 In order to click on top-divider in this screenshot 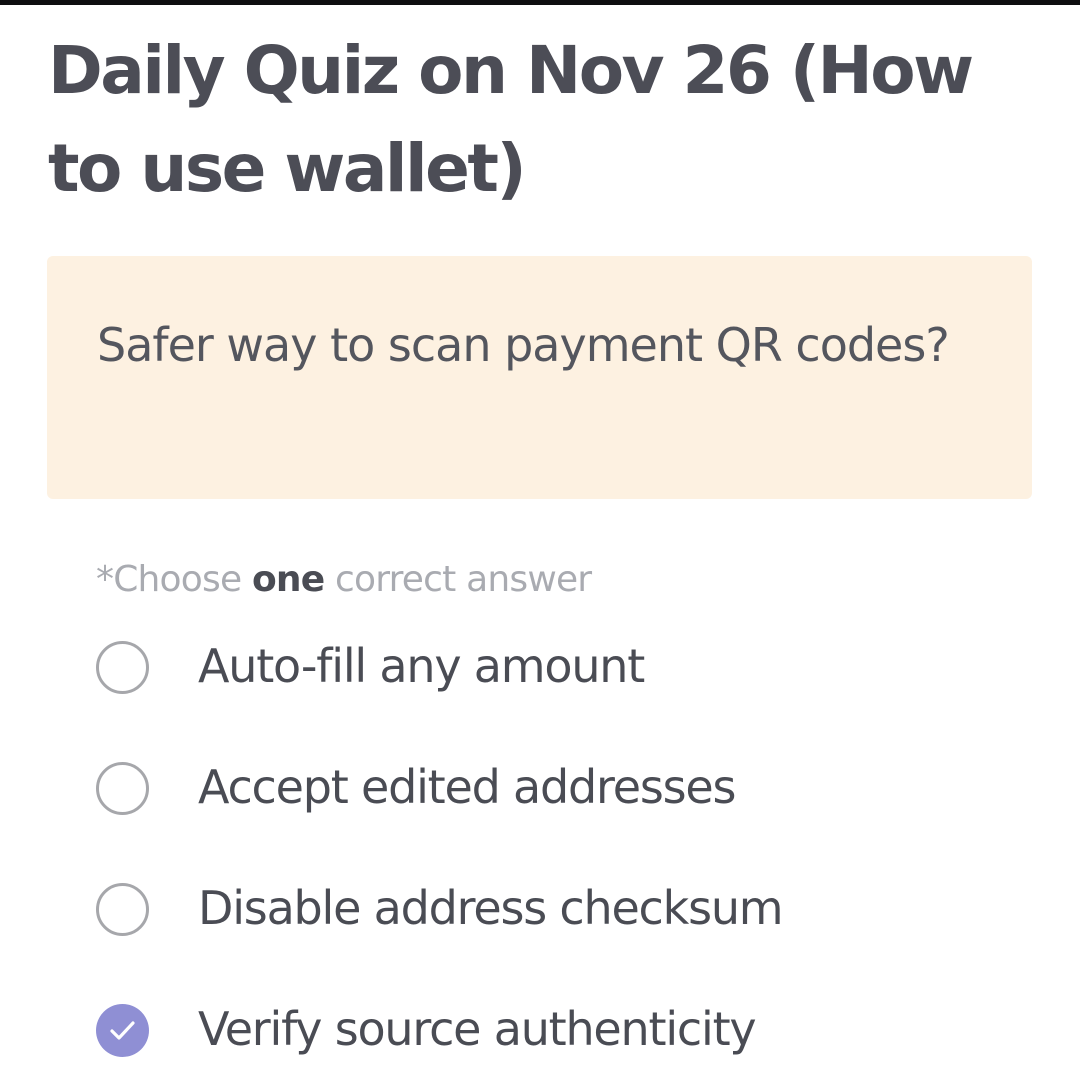, I will do `click(540, 2)`.